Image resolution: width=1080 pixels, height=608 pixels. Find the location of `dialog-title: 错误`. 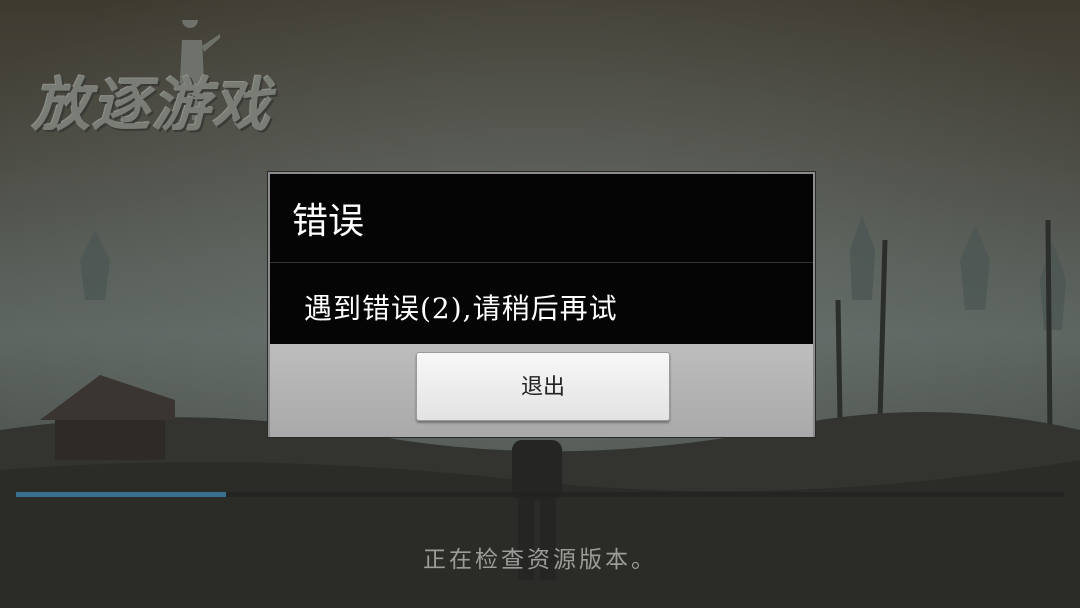

dialog-title: 错误 is located at coordinates (328, 221).